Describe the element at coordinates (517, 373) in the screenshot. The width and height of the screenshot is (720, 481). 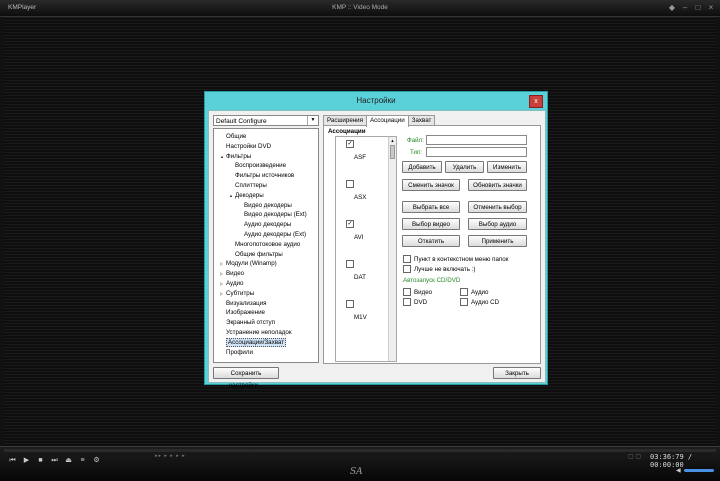
I see `close-button: Закрыть` at that location.